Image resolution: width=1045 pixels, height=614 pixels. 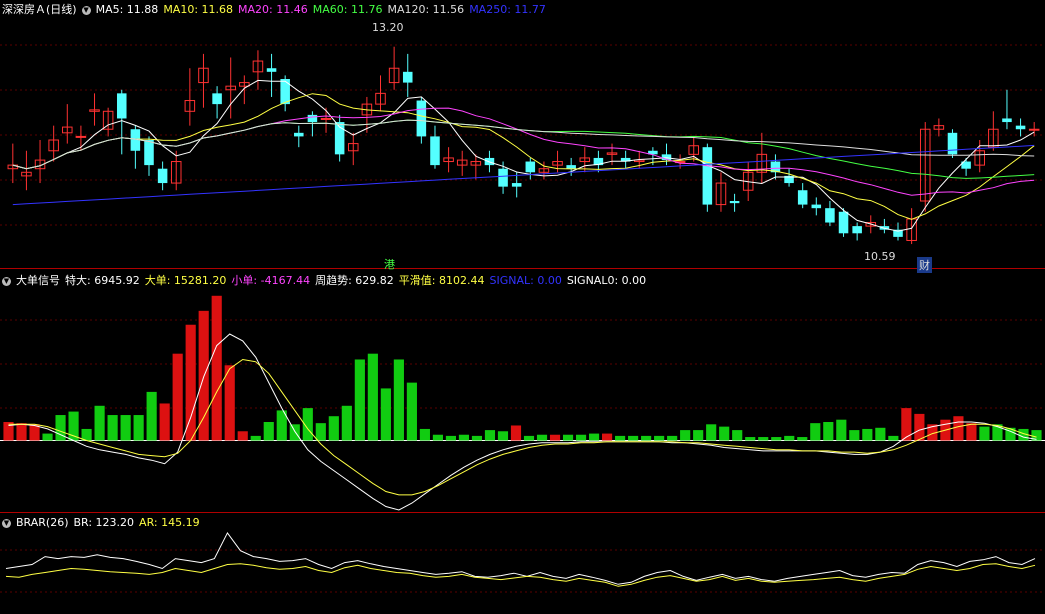 What do you see at coordinates (389, 264) in the screenshot?
I see `marker-gang: 港` at bounding box center [389, 264].